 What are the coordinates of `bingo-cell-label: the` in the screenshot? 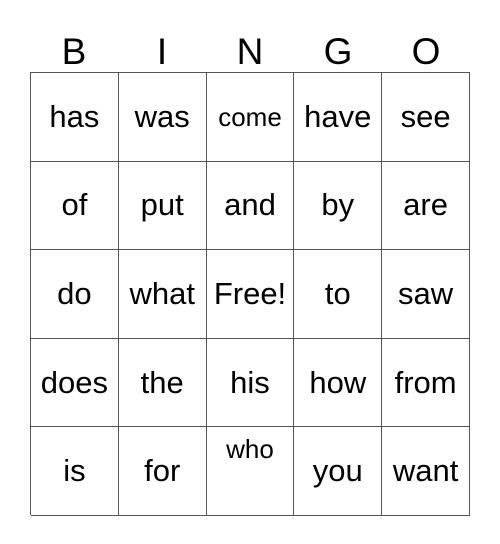 It's located at (162, 382).